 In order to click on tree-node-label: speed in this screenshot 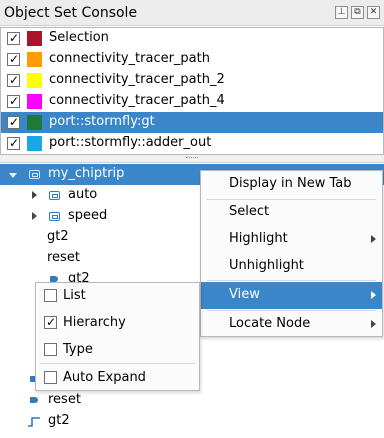, I will do `click(88, 215)`.